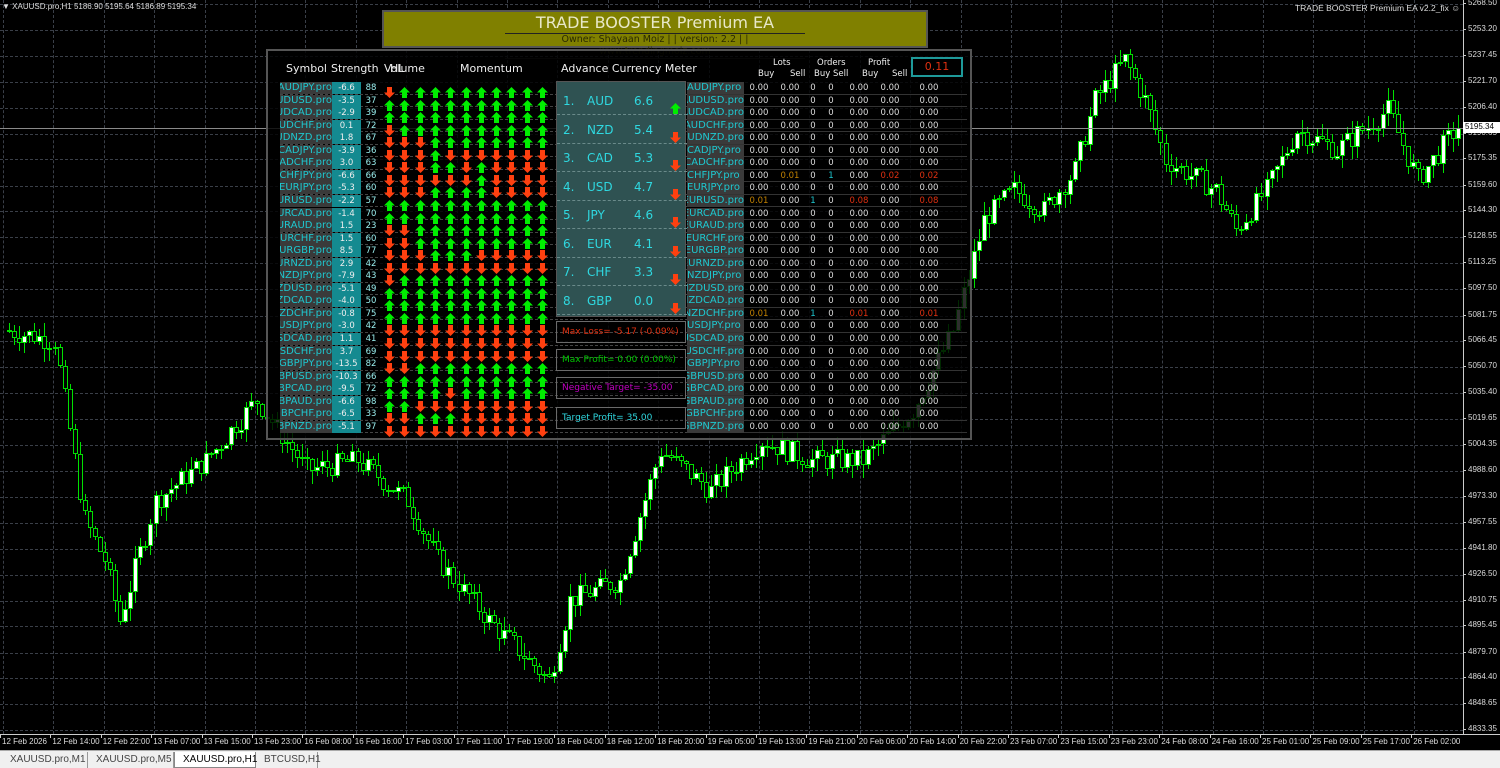  Describe the element at coordinates (306, 88) in the screenshot. I see `symbol-cell: AUDJPY.pro` at that location.